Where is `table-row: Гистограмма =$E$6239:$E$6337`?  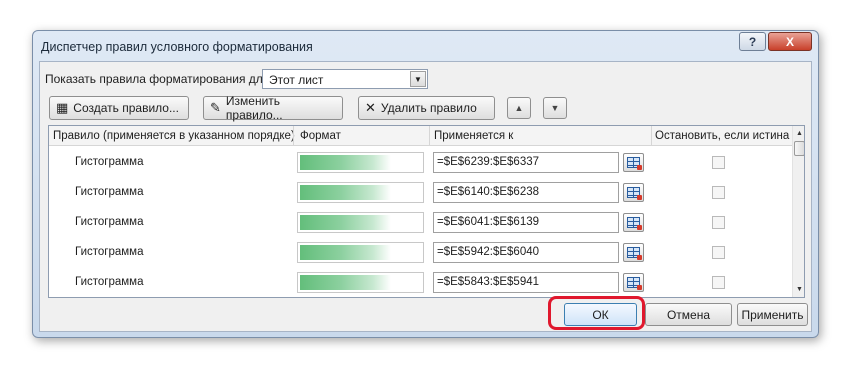
table-row: Гистограмма =$E$6239:$E$6337 is located at coordinates (420, 162).